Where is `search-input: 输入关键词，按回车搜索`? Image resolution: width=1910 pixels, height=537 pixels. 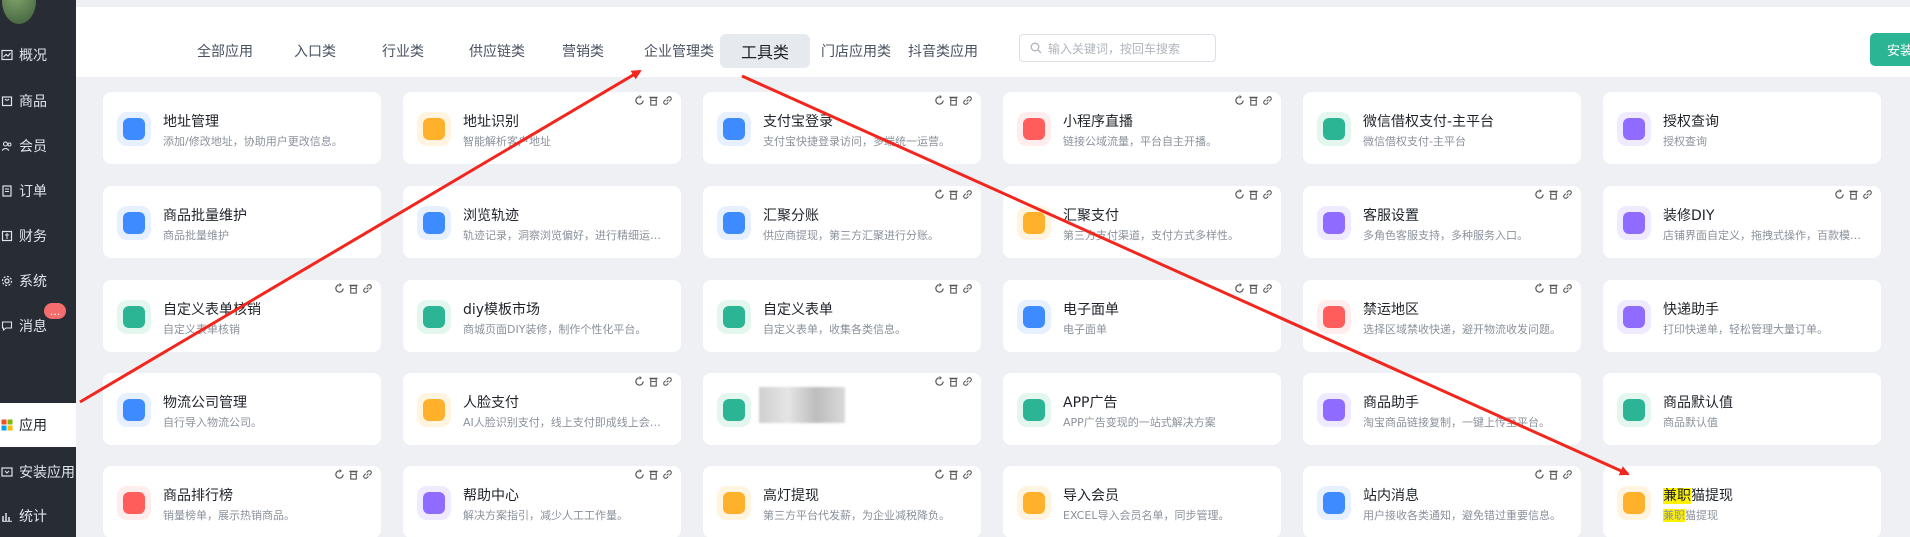
search-input: 输入关键词，按回车搜索 is located at coordinates (1117, 48).